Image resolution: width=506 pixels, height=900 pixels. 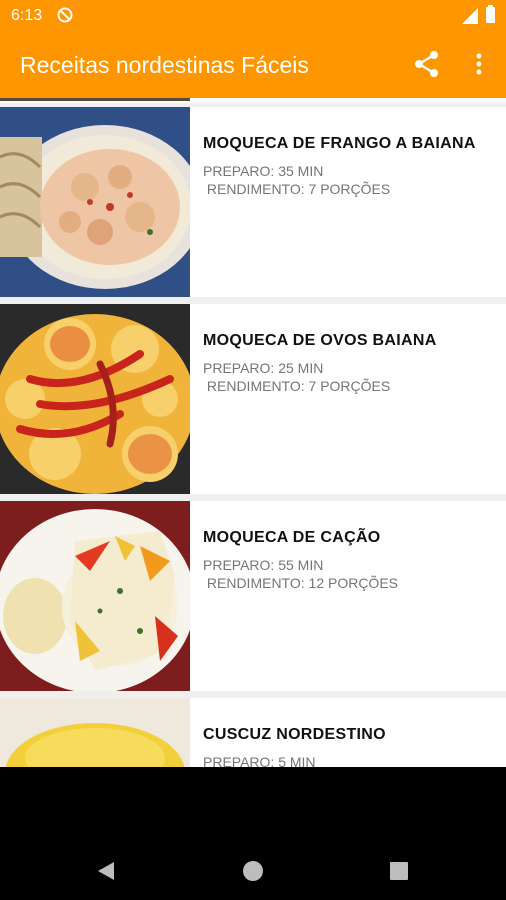 I want to click on battery-icon, so click(x=490, y=14).